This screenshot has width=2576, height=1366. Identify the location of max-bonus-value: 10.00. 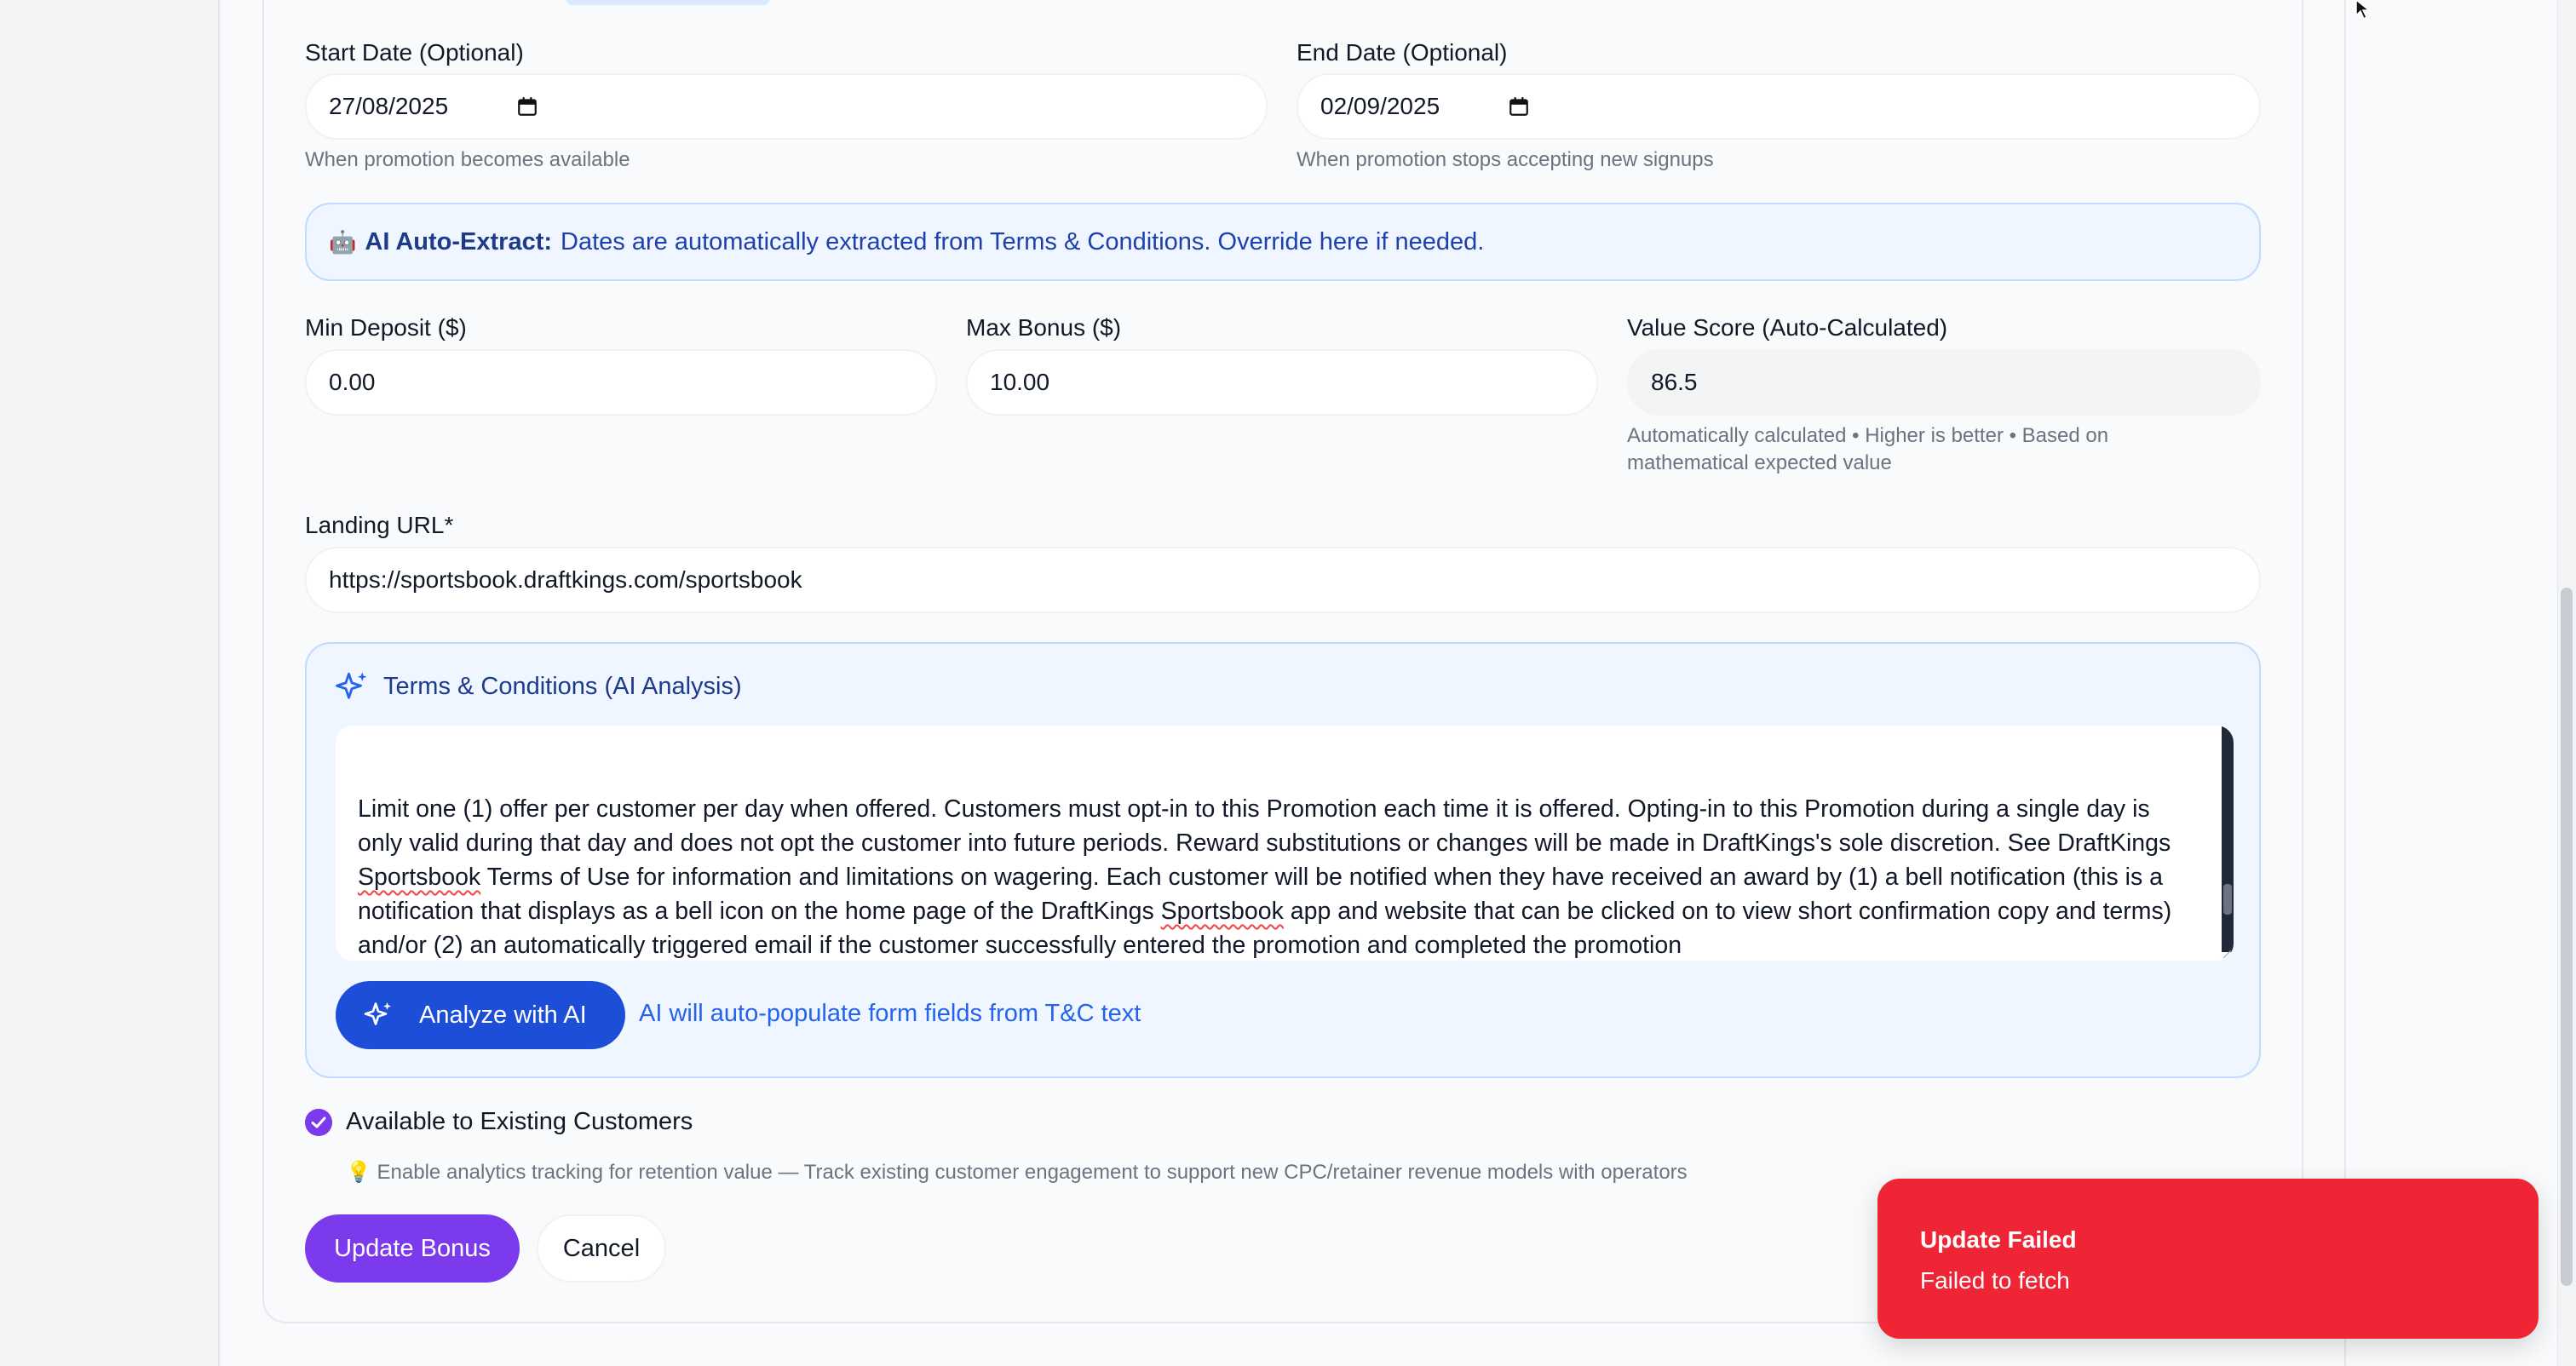
(1020, 382).